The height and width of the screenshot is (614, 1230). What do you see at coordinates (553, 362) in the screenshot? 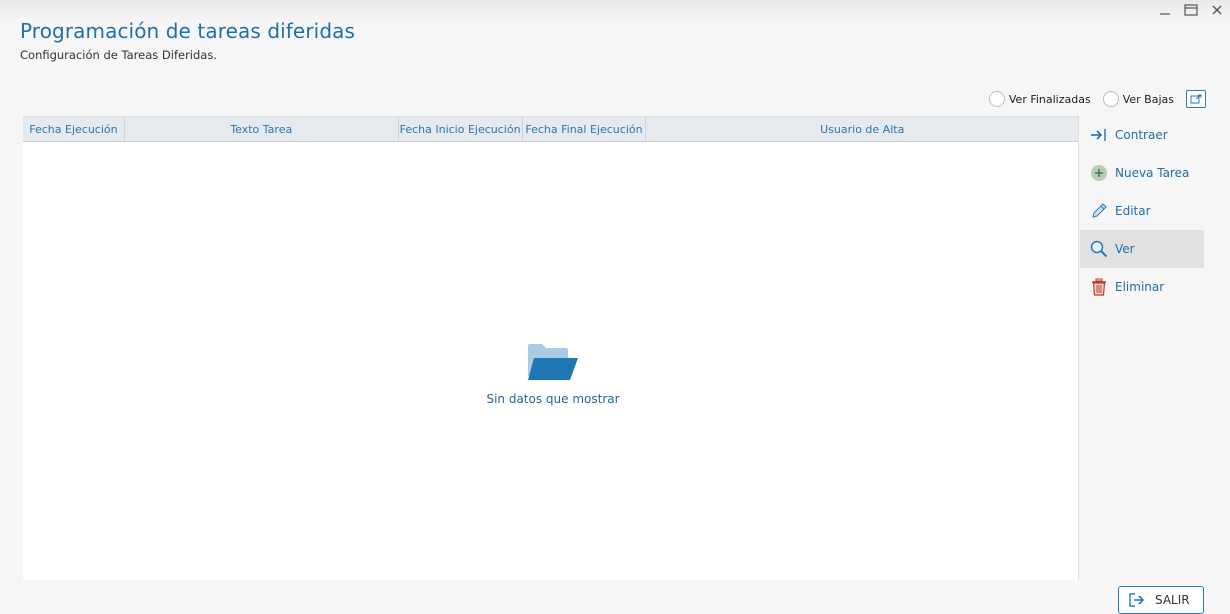
I see `open-folder-icon` at bounding box center [553, 362].